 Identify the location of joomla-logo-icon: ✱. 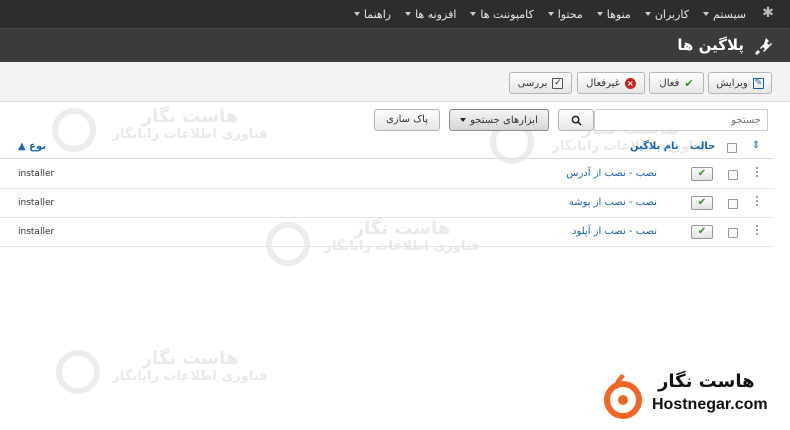
(768, 13).